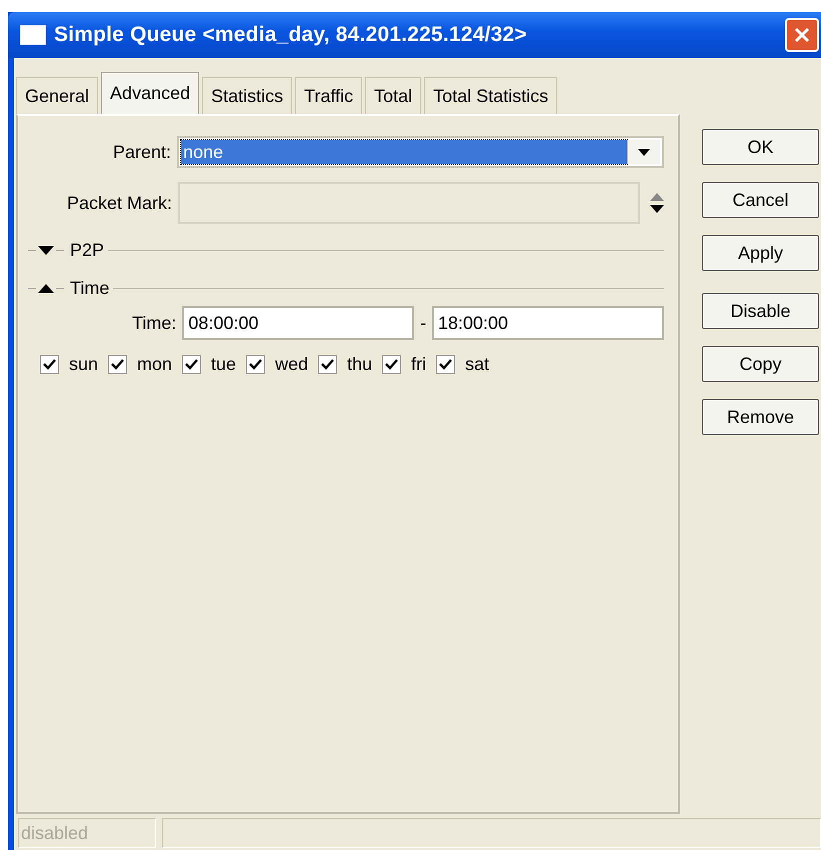 This screenshot has height=850, width=821. I want to click on status-text: disabled, so click(87, 833).